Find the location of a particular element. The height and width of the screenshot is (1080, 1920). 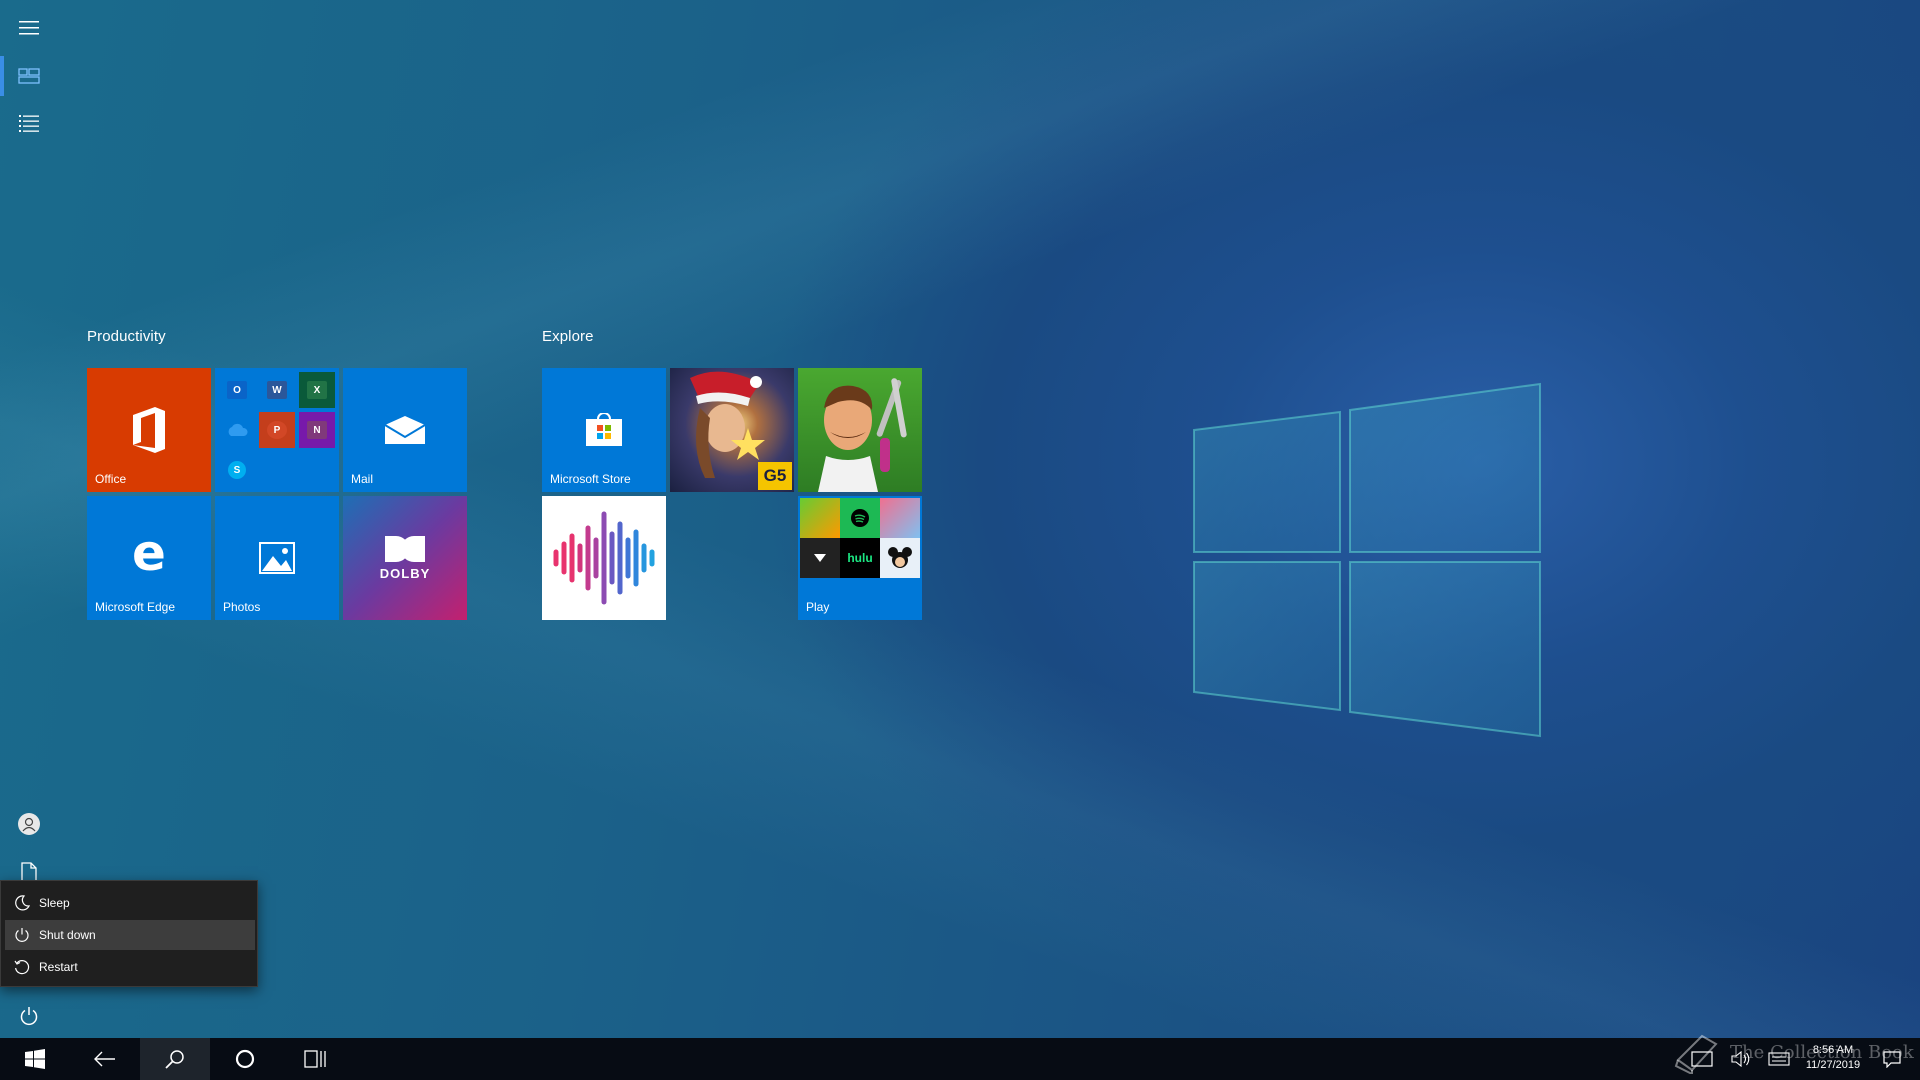

search-button is located at coordinates (175, 1059).